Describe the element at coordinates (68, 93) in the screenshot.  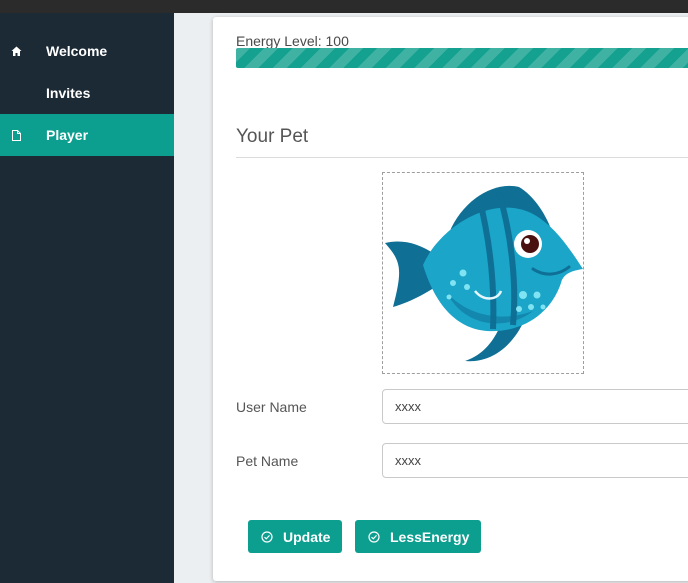
I see `sidebar-item-label: Invites` at that location.